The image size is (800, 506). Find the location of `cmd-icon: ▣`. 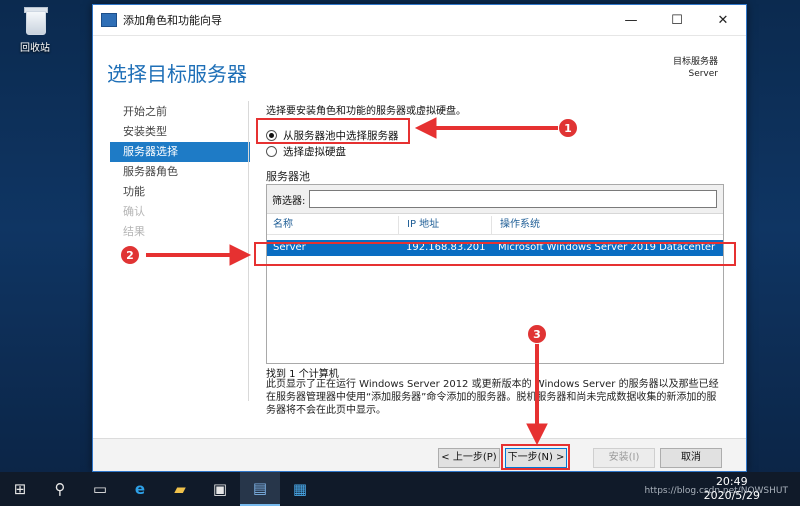

cmd-icon: ▣ is located at coordinates (220, 489).